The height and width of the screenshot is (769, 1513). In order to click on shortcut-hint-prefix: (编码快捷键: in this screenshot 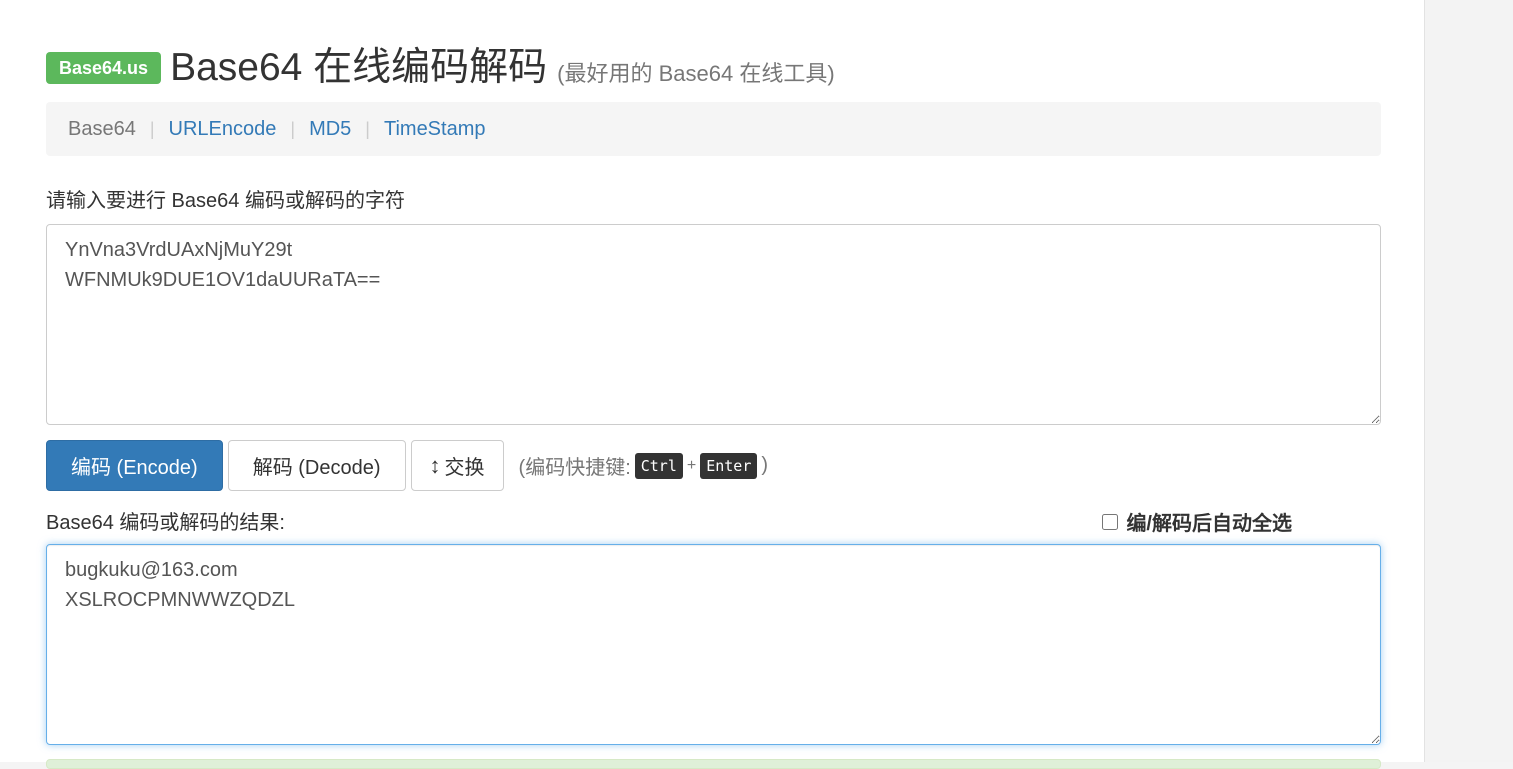, I will do `click(574, 468)`.